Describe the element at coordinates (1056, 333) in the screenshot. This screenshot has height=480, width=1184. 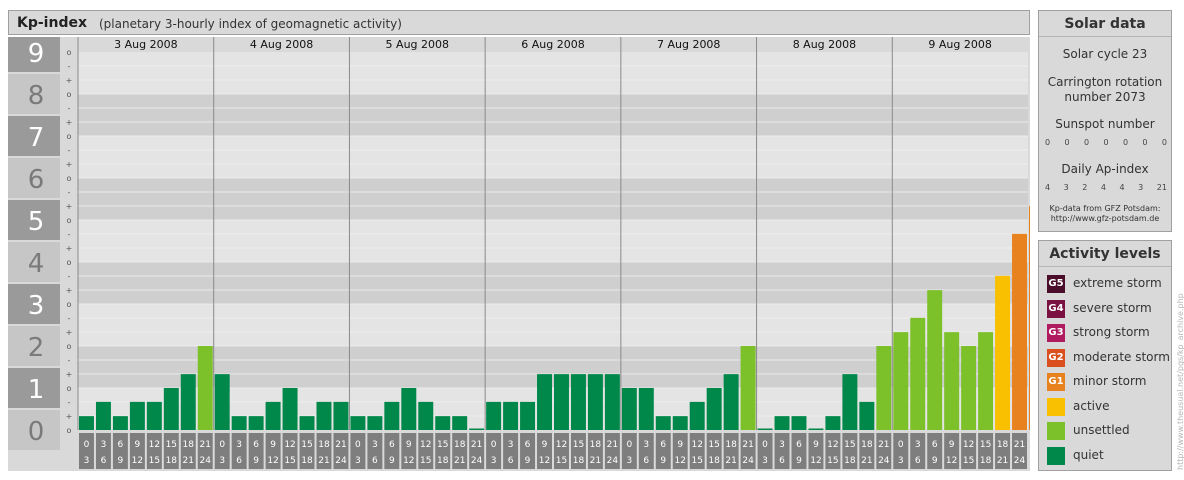
I see `legend-swatch: G3` at that location.